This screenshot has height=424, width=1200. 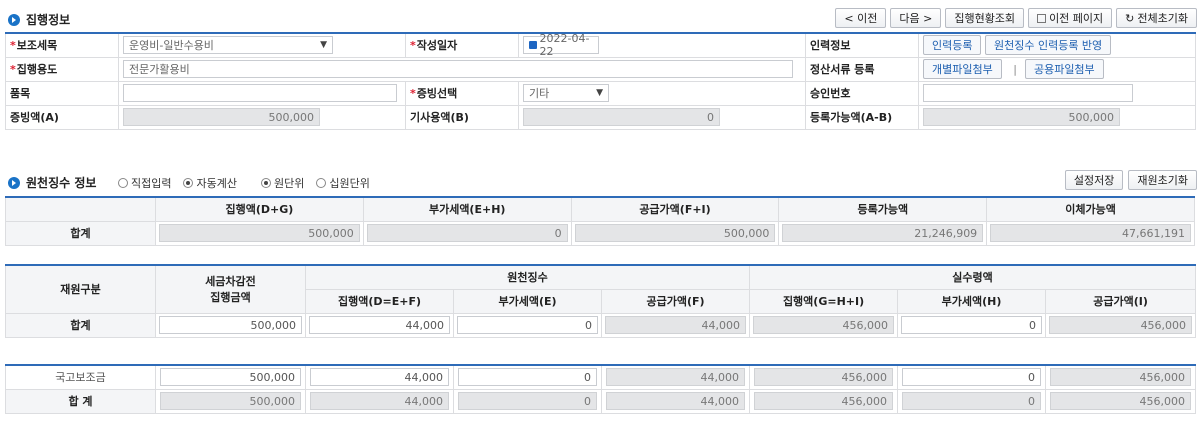 I want to click on refresh-icon: ↻, so click(x=1130, y=18).